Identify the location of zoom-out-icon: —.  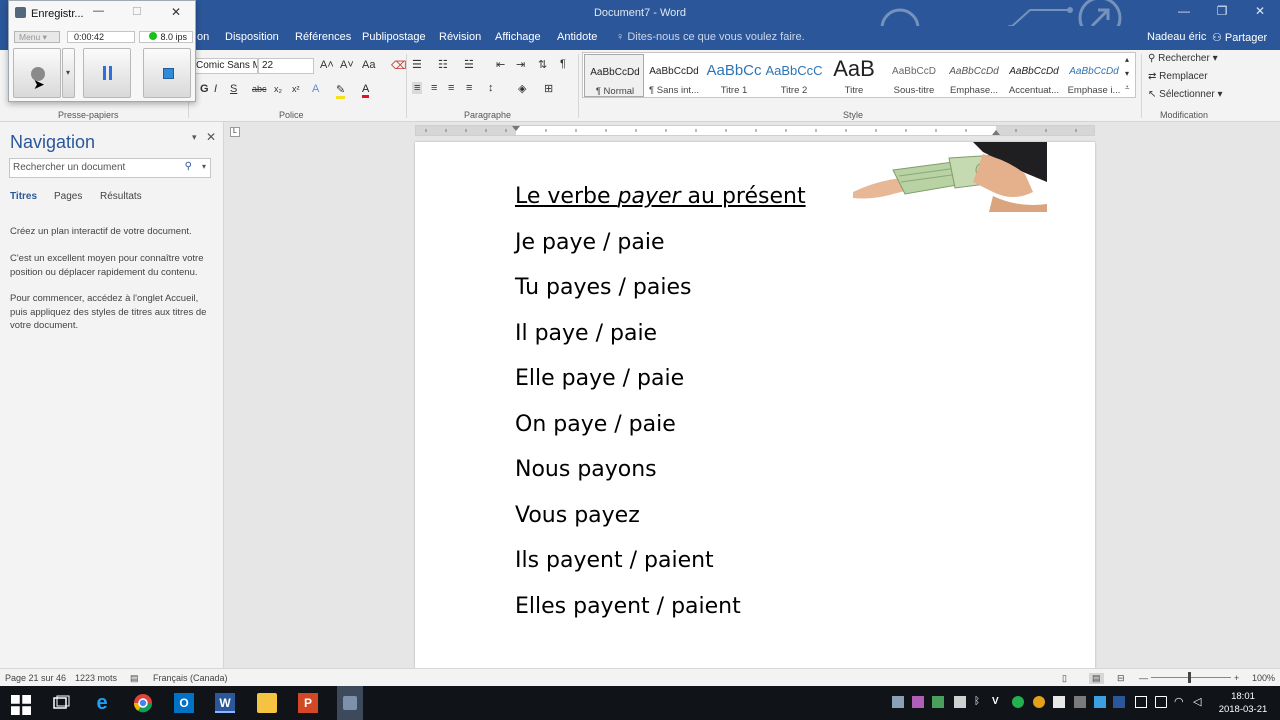
(1143, 678).